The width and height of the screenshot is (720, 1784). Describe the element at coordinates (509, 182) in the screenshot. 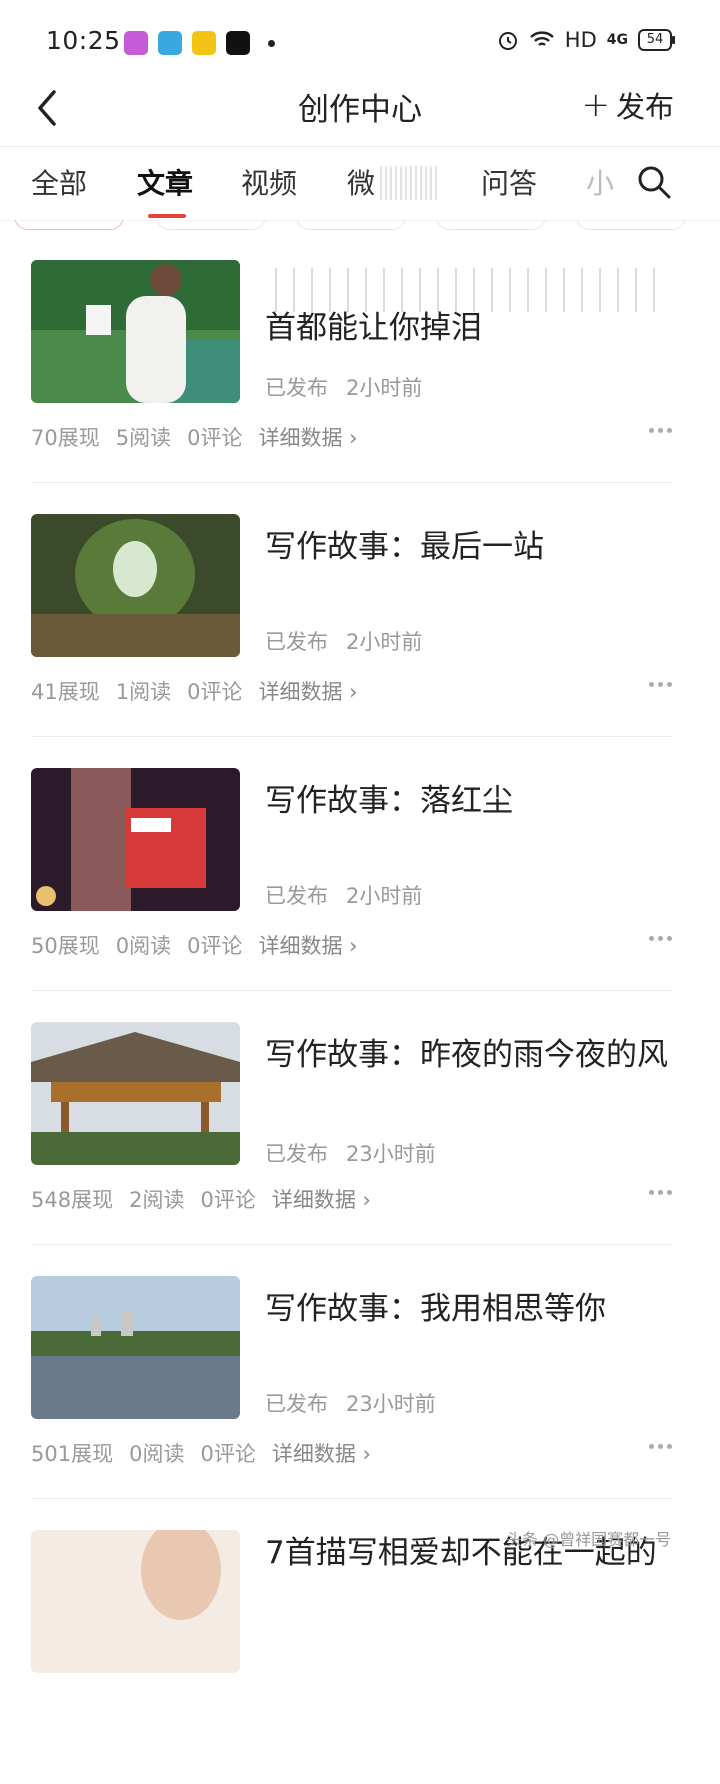

I see `tab-qa: 问答` at that location.